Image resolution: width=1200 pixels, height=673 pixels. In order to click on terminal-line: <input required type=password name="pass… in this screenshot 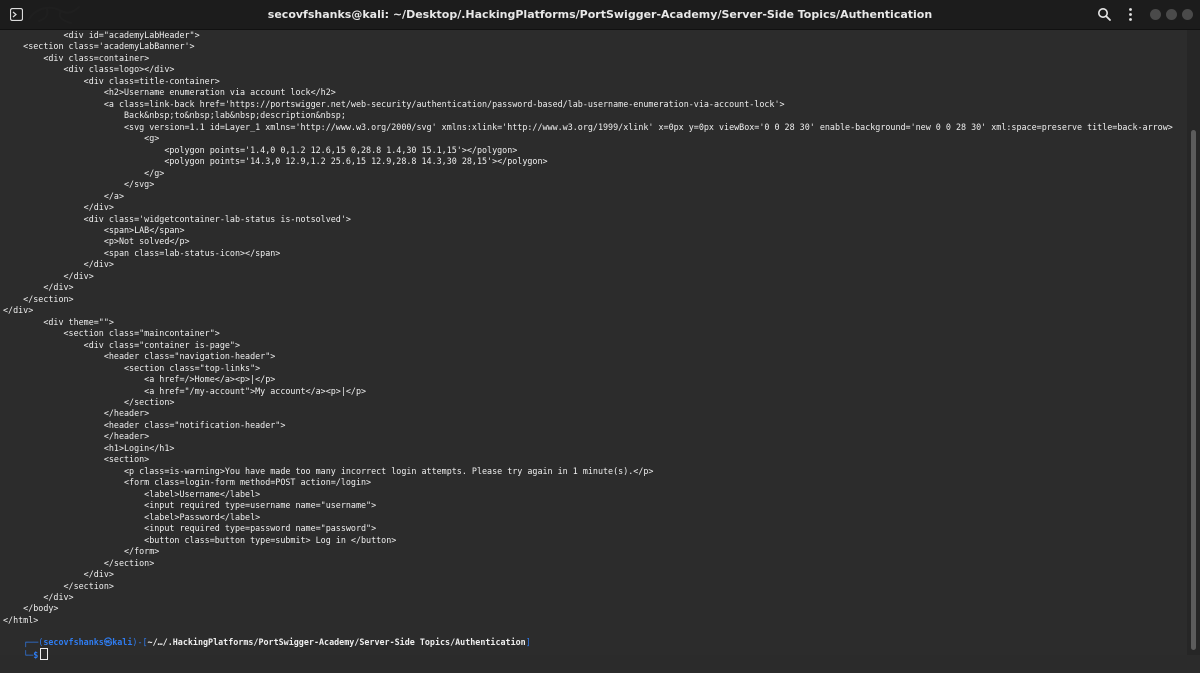, I will do `click(190, 528)`.